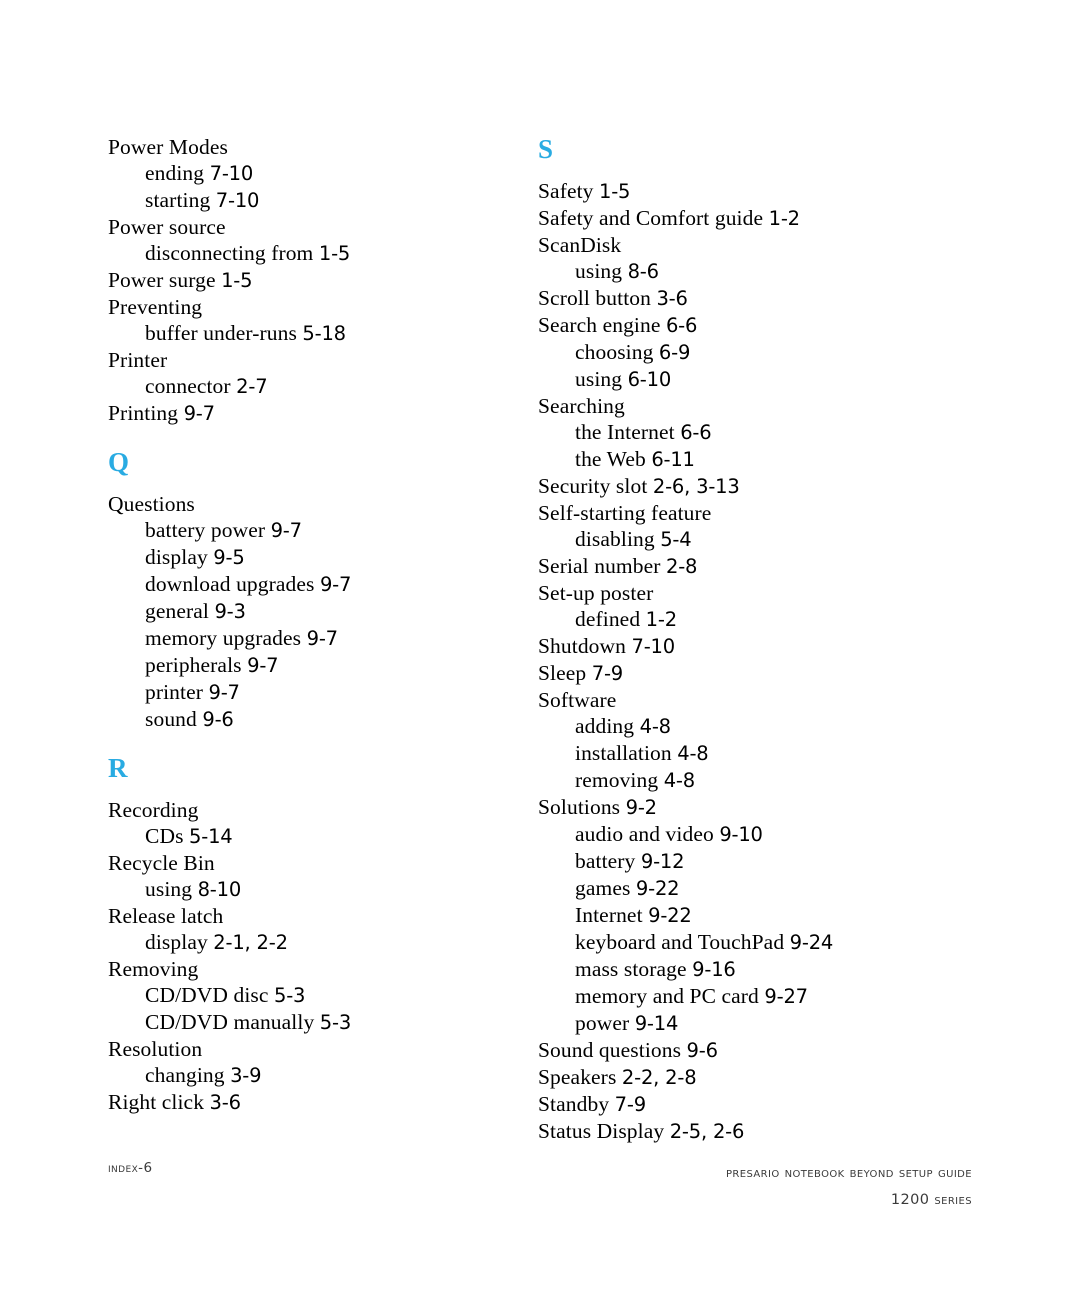 This screenshot has height=1293, width=1080. I want to click on index-entry: Software, so click(753, 700).